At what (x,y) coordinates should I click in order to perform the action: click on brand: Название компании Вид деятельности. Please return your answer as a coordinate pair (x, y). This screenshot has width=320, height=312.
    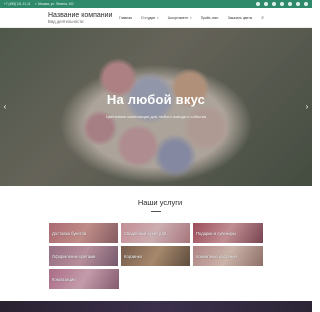
    Looking at the image, I should click on (80, 18).